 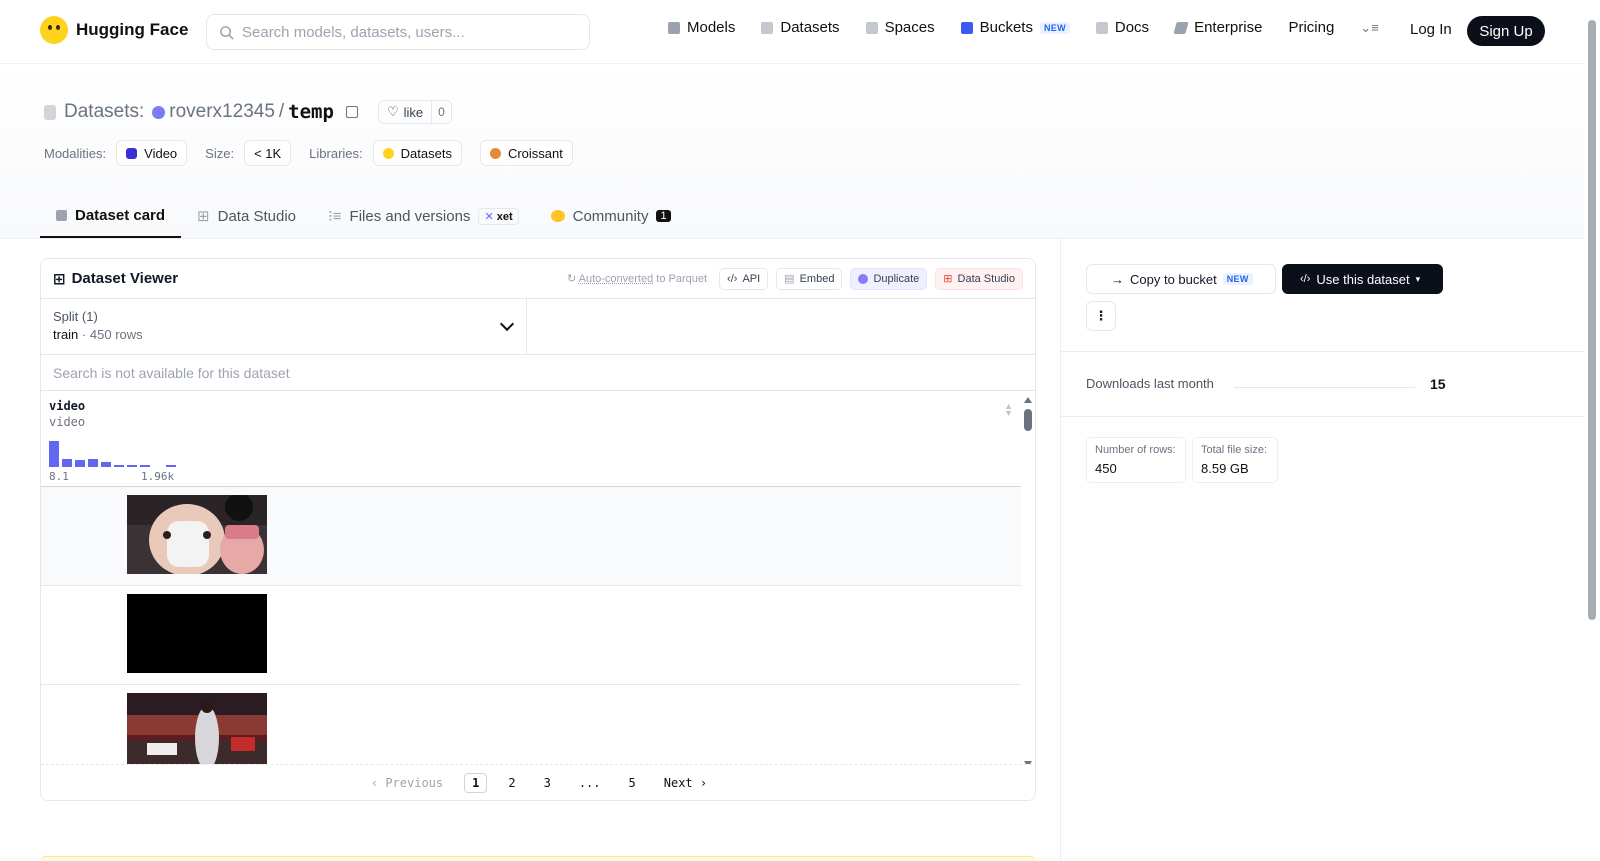 What do you see at coordinates (632, 783) in the screenshot?
I see `page-5: 5` at bounding box center [632, 783].